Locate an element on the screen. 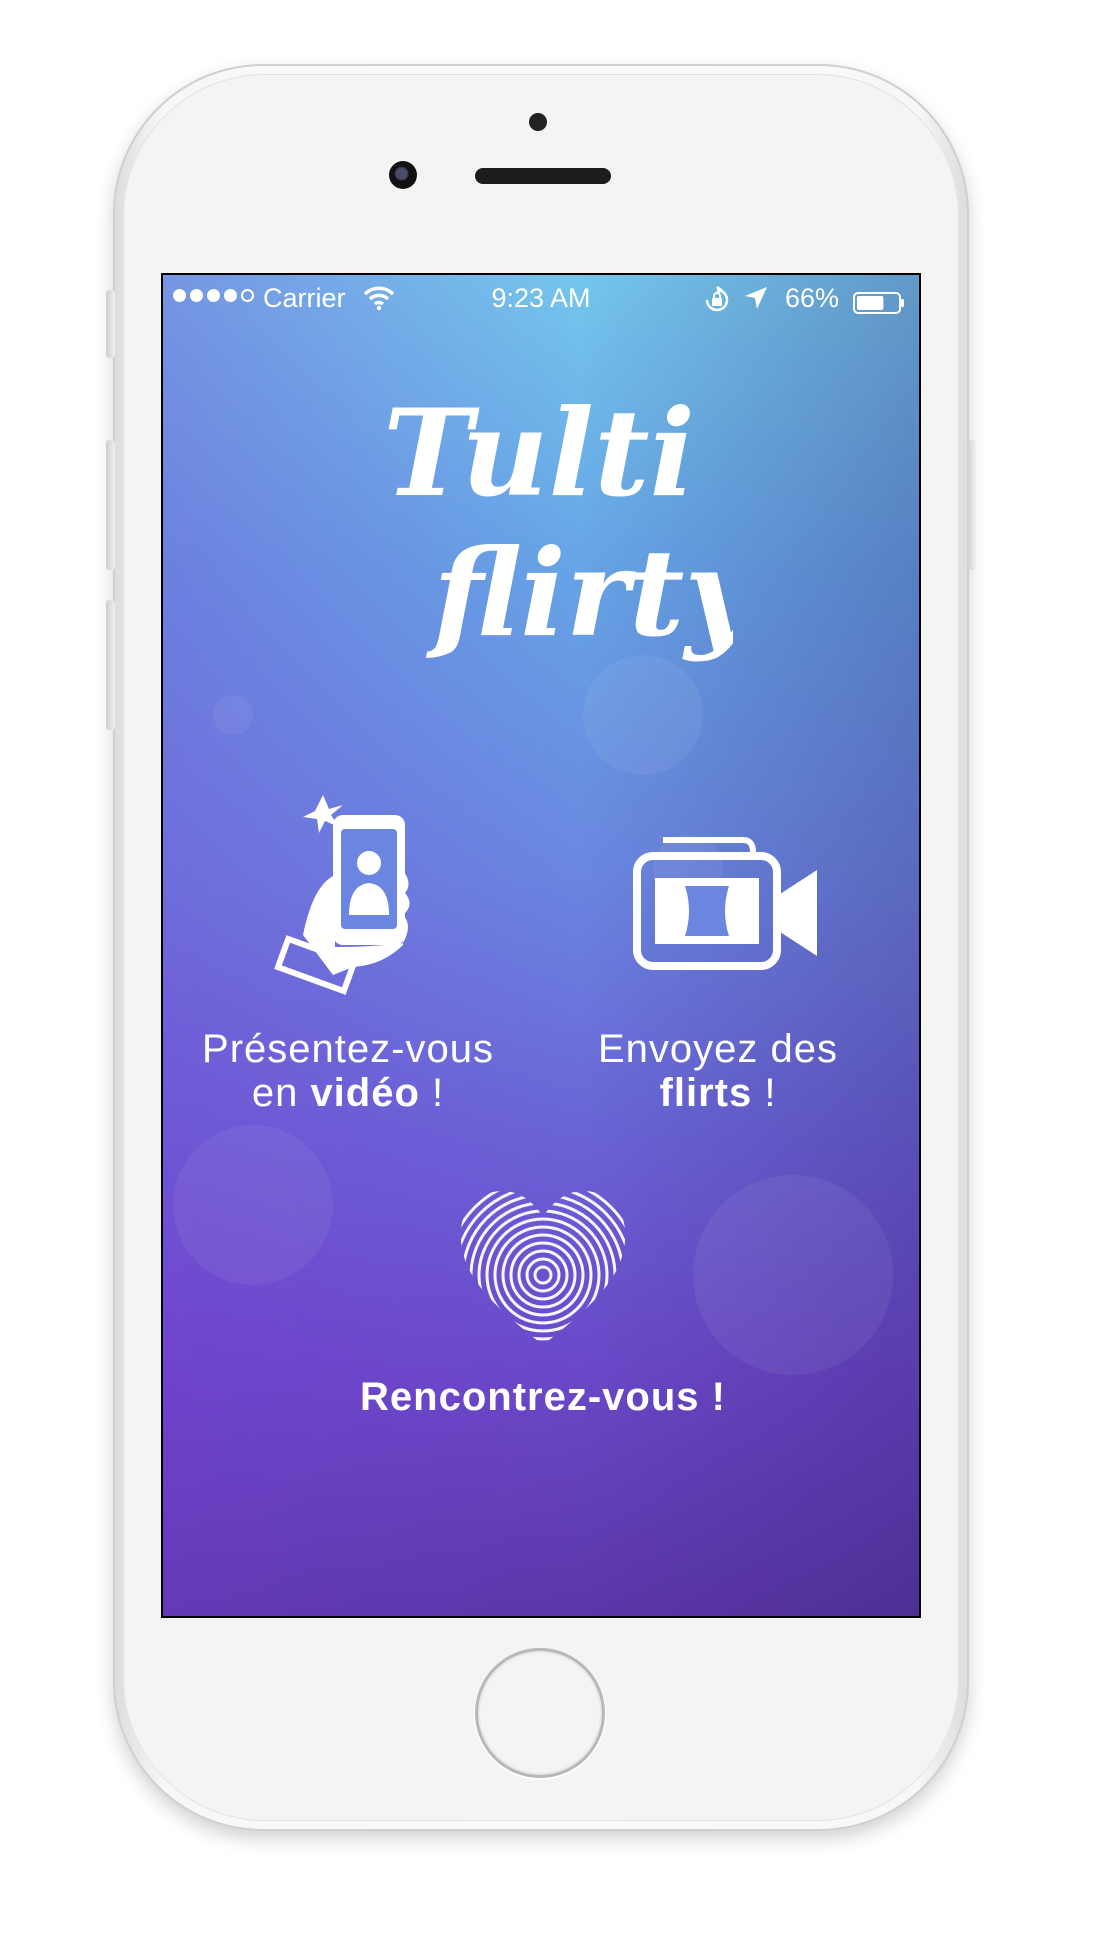 The width and height of the screenshot is (1106, 1942). logo-line1: Tulti is located at coordinates (539, 453).